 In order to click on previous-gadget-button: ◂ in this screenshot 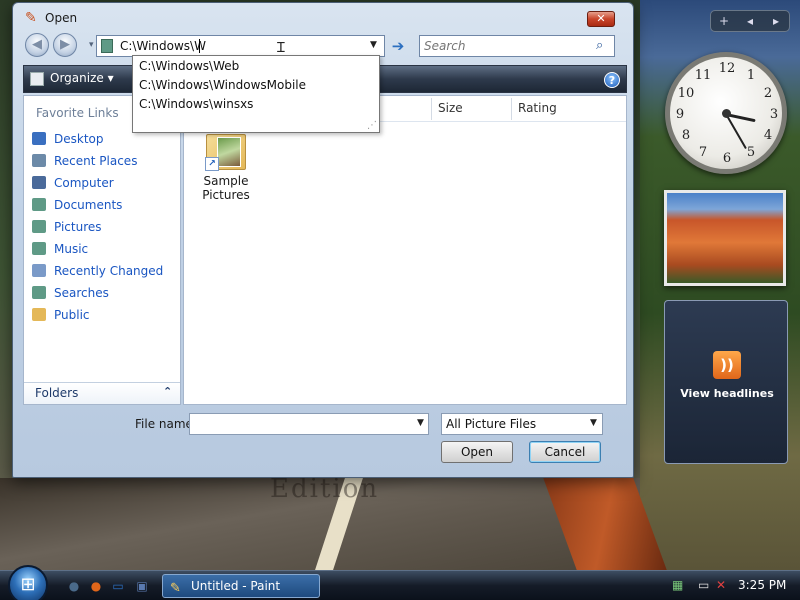, I will do `click(750, 21)`.